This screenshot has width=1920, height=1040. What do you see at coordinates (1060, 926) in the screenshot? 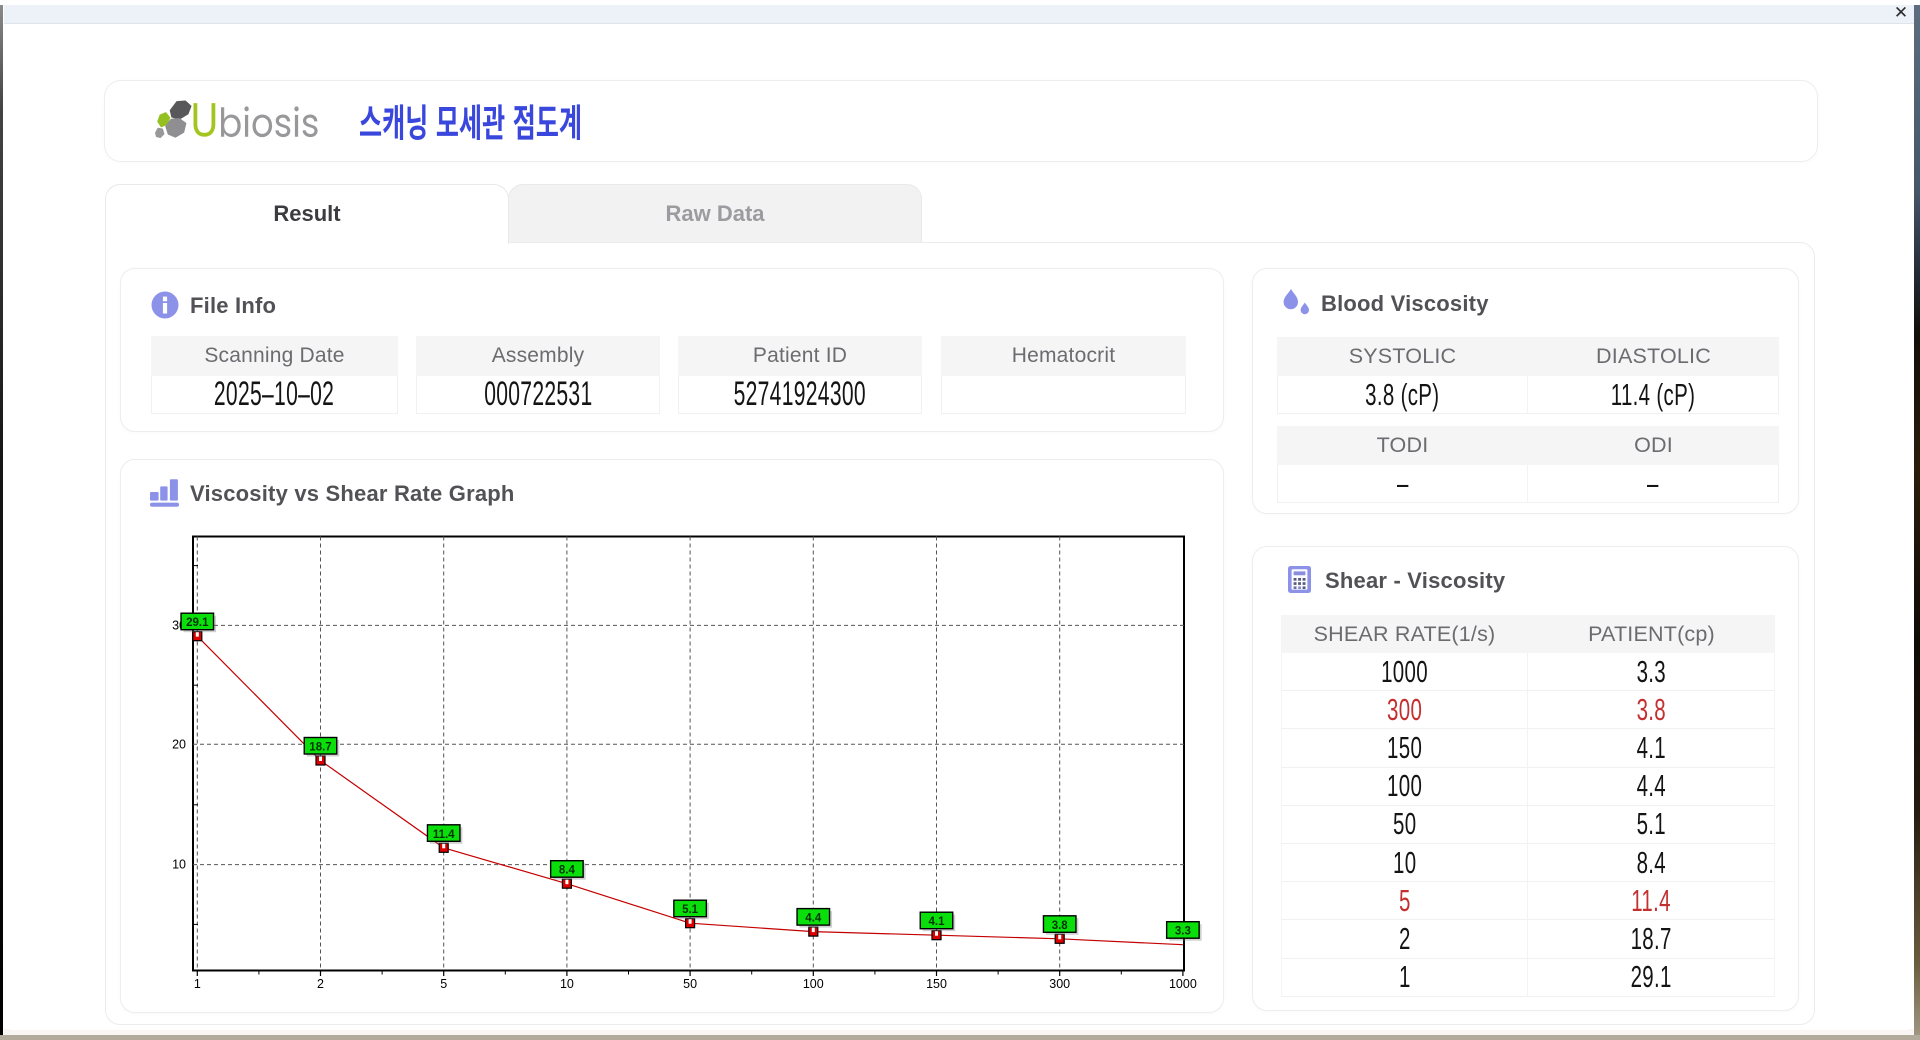
I see `svg-text: 3.8` at bounding box center [1060, 926].